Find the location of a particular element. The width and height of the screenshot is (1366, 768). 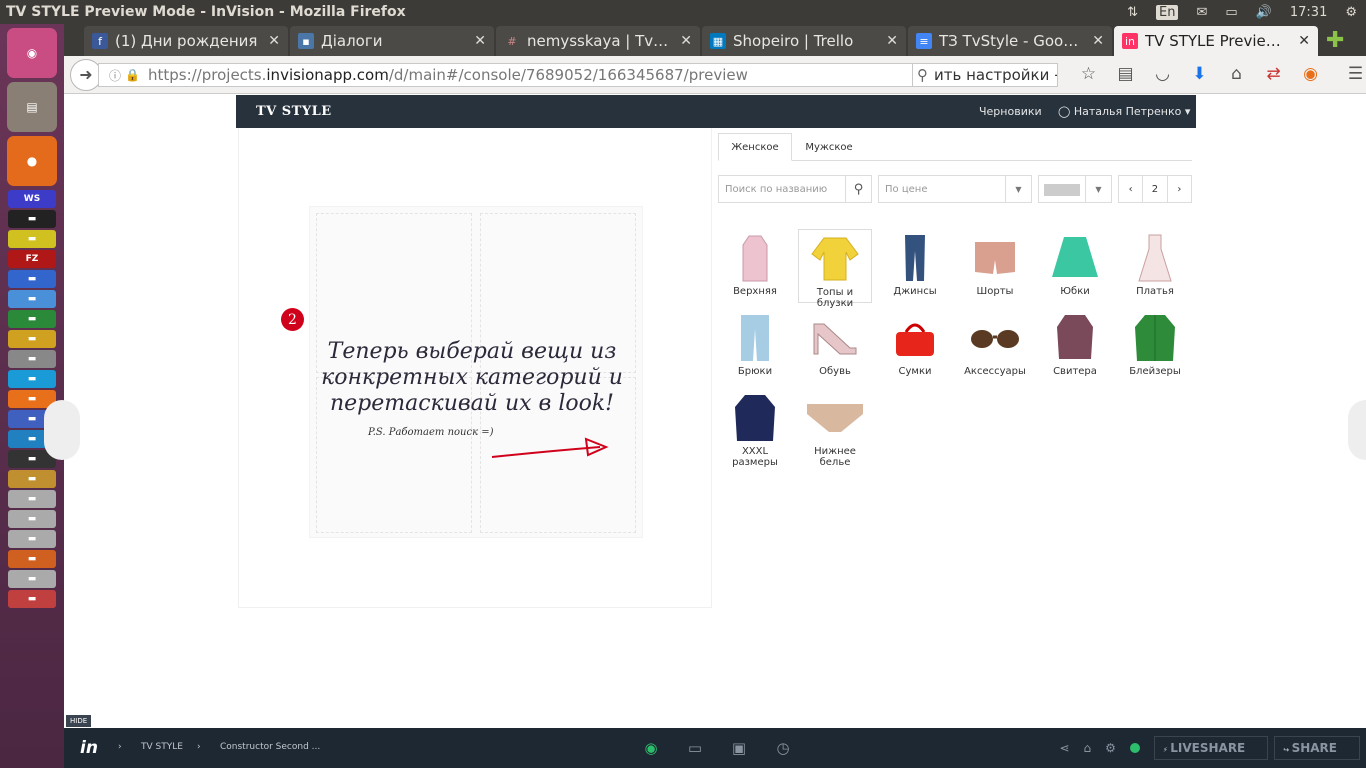

category-shorts: Шорты is located at coordinates (995, 266).